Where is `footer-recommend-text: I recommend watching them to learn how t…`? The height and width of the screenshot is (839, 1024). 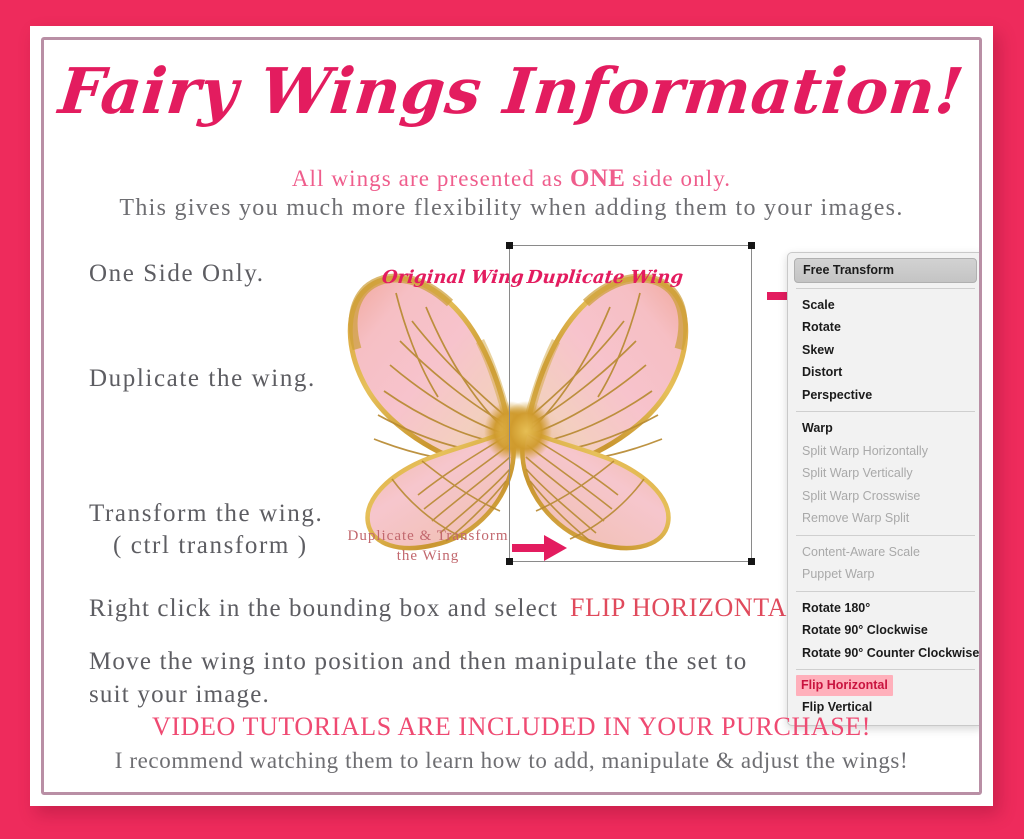
footer-recommend-text: I recommend watching them to learn how t… is located at coordinates (511, 760).